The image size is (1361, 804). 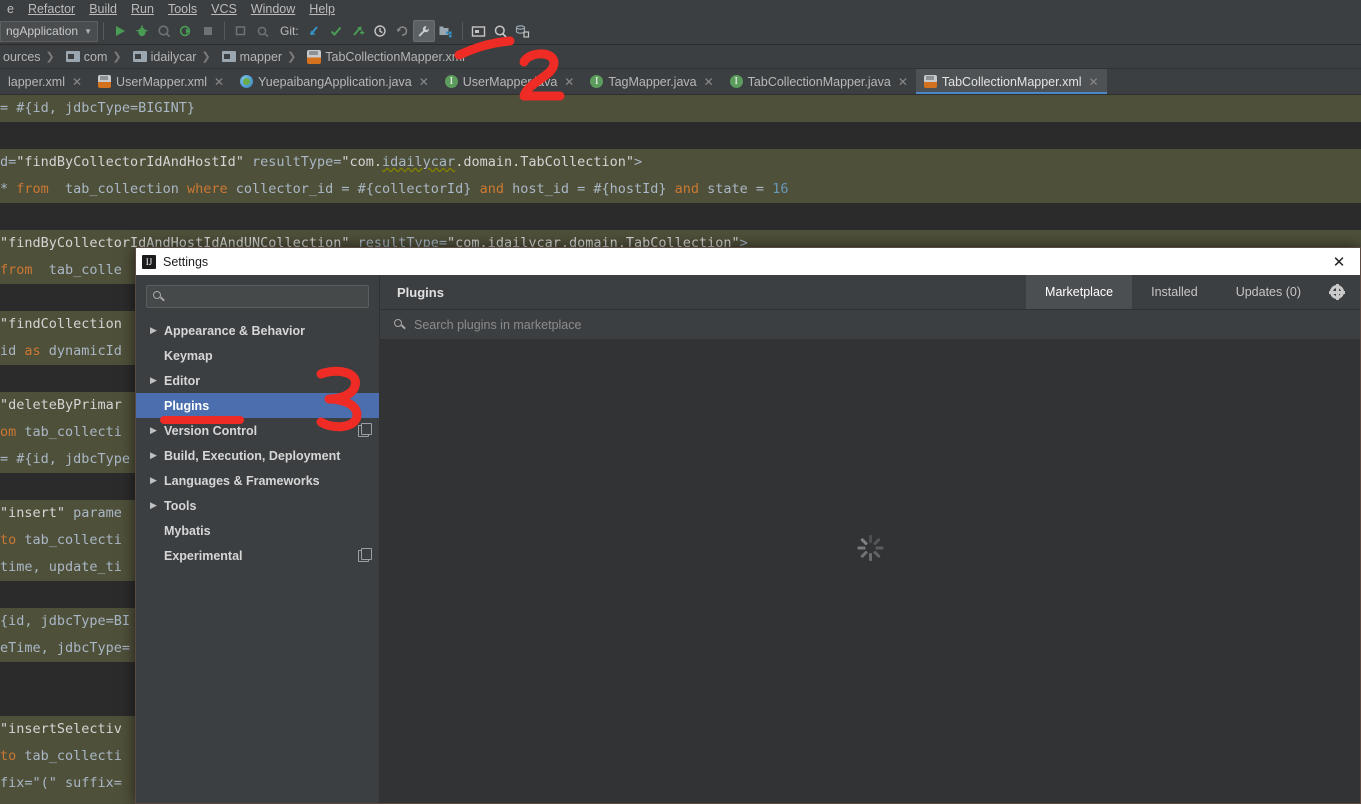 I want to click on settings-tree-item-editor: ▶ Editor, so click(x=257, y=380).